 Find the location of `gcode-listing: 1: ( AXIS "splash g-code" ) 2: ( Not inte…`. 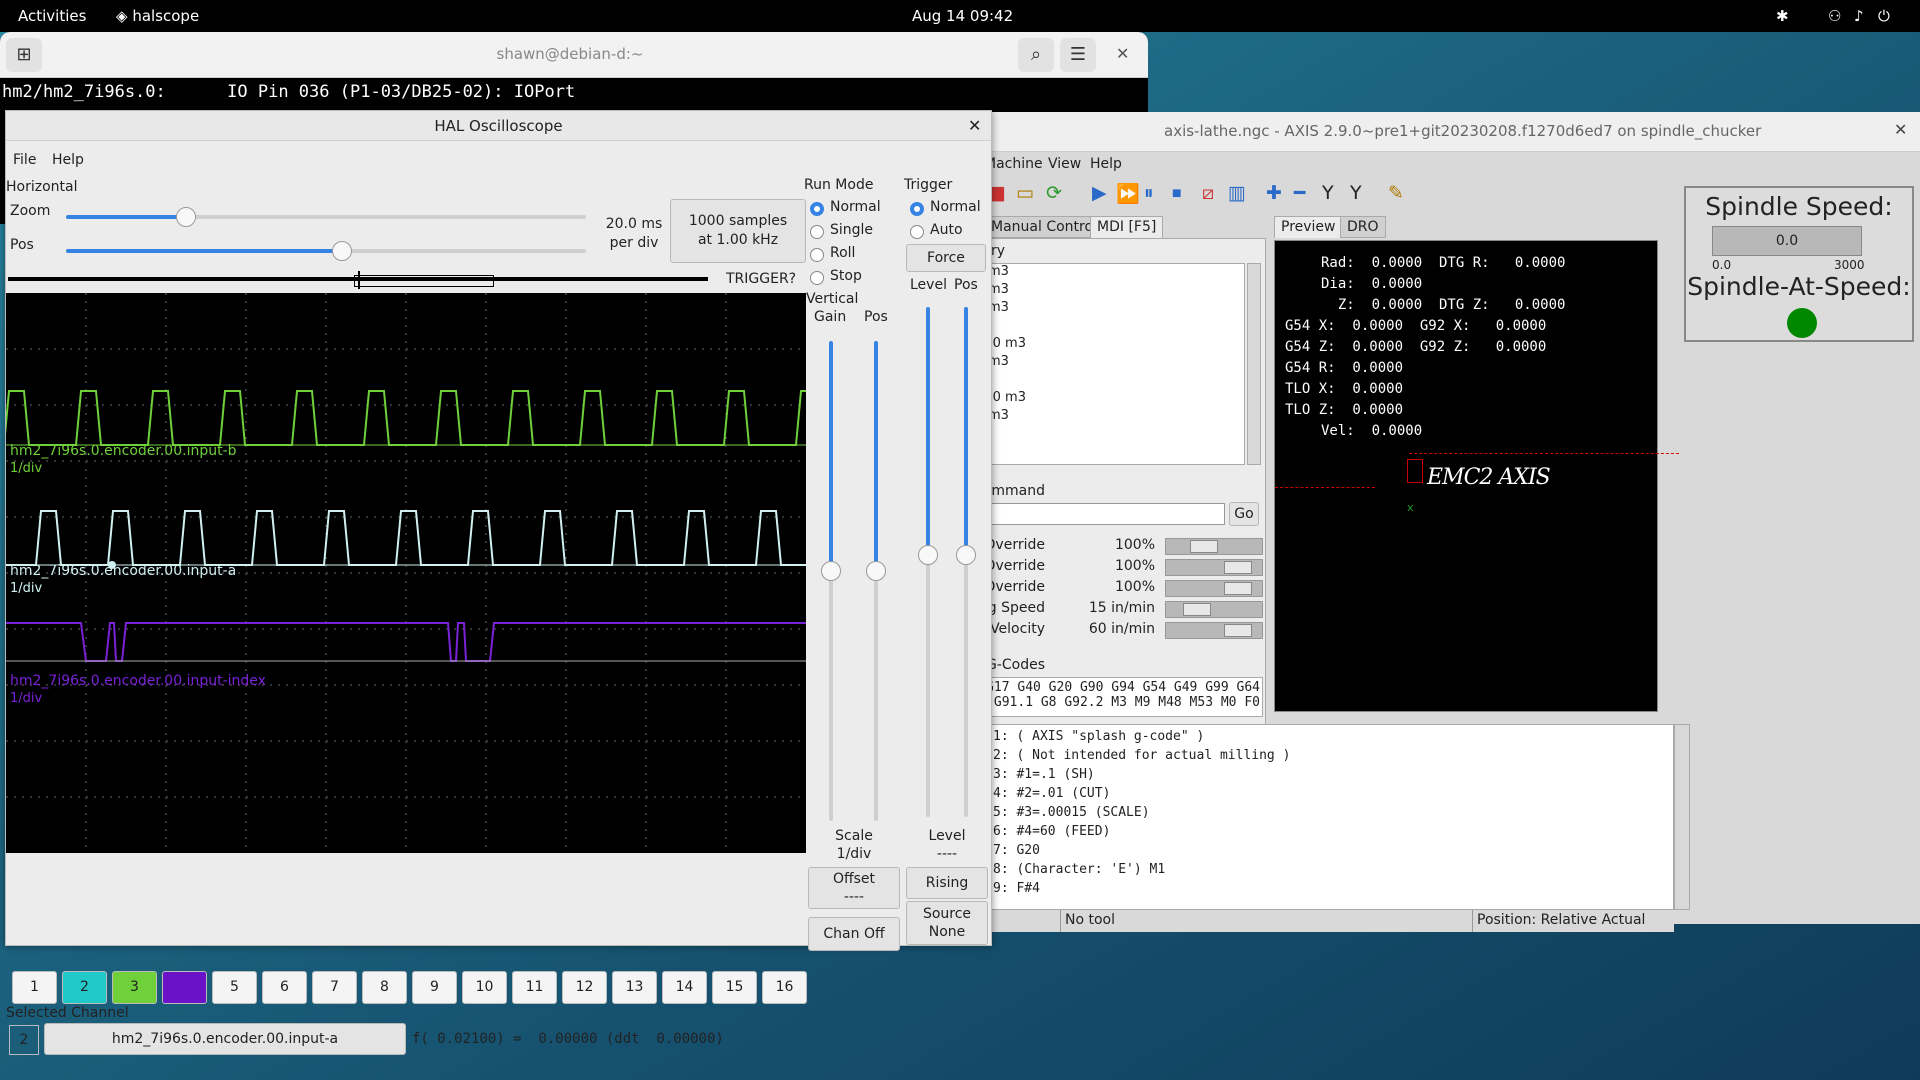

gcode-listing: 1: ( AXIS "splash g-code" ) 2: ( Not inte… is located at coordinates (1329, 817).